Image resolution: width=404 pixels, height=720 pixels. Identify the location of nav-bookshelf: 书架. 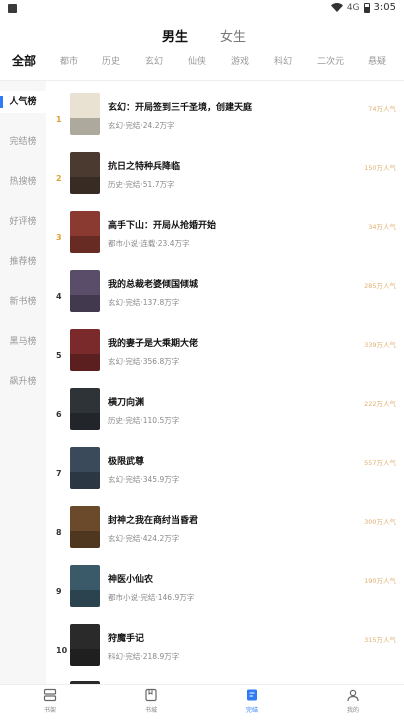
(50, 701).